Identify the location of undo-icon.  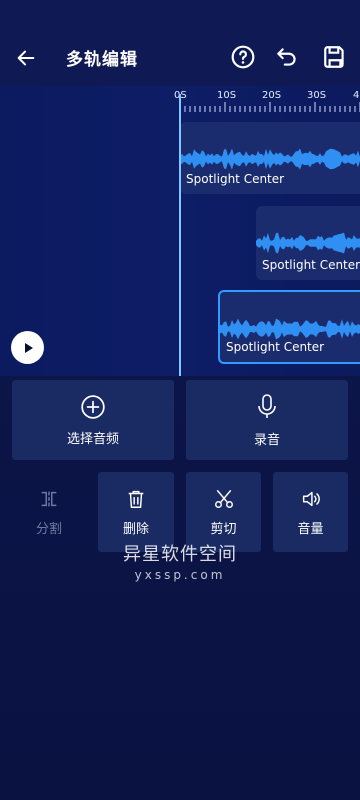
(286, 57).